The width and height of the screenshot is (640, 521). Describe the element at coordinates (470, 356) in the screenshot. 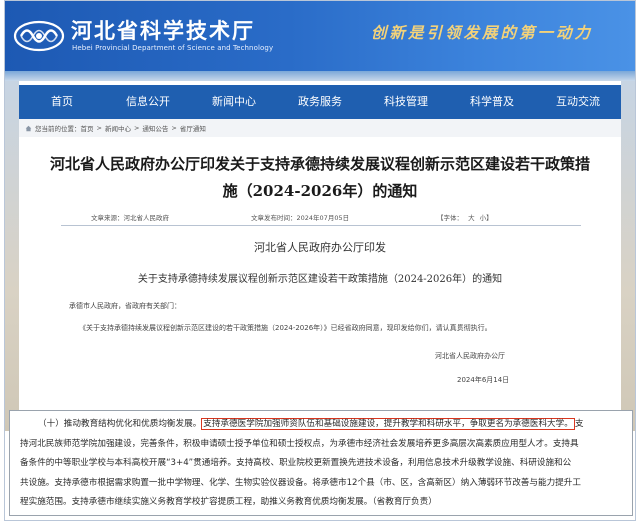

I see `signature: 河北省人民政府办公厅` at that location.